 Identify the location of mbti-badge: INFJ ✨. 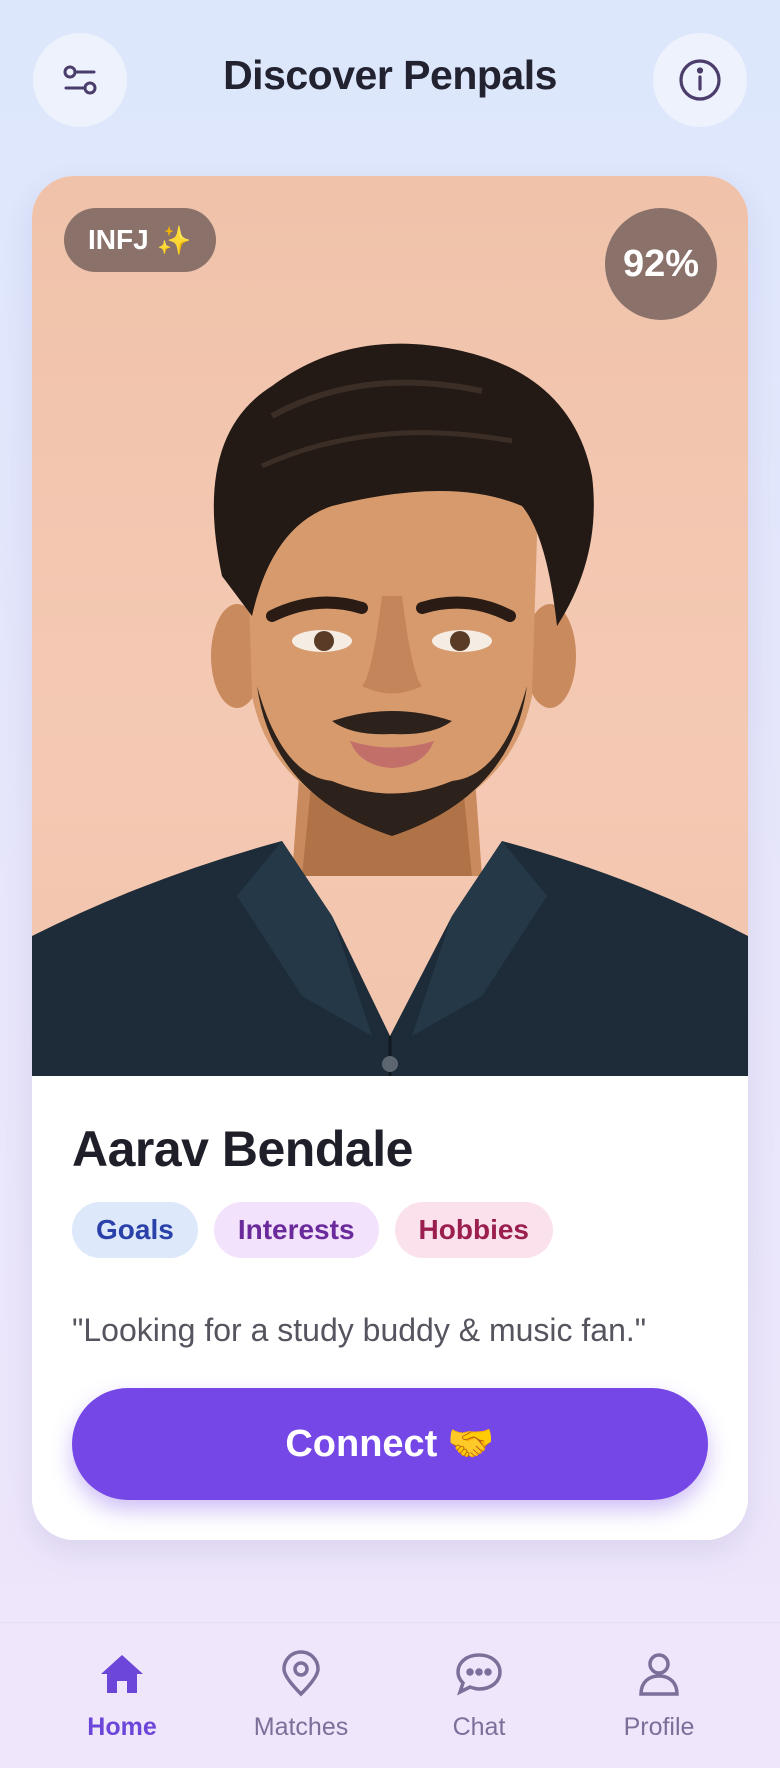
(140, 240).